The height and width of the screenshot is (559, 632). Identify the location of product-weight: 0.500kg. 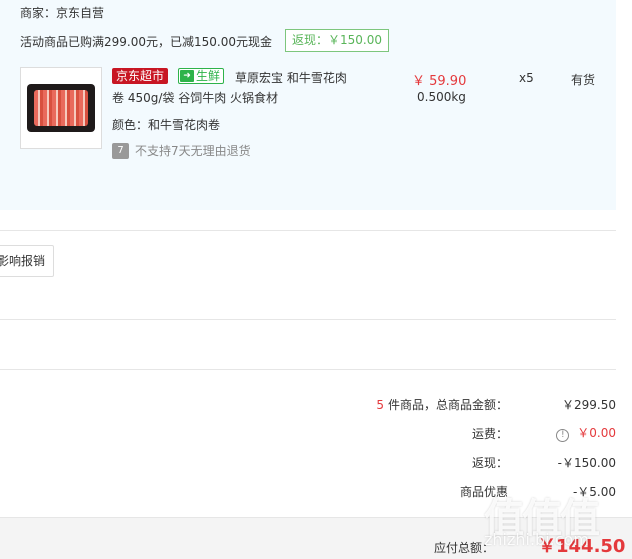
(441, 97).